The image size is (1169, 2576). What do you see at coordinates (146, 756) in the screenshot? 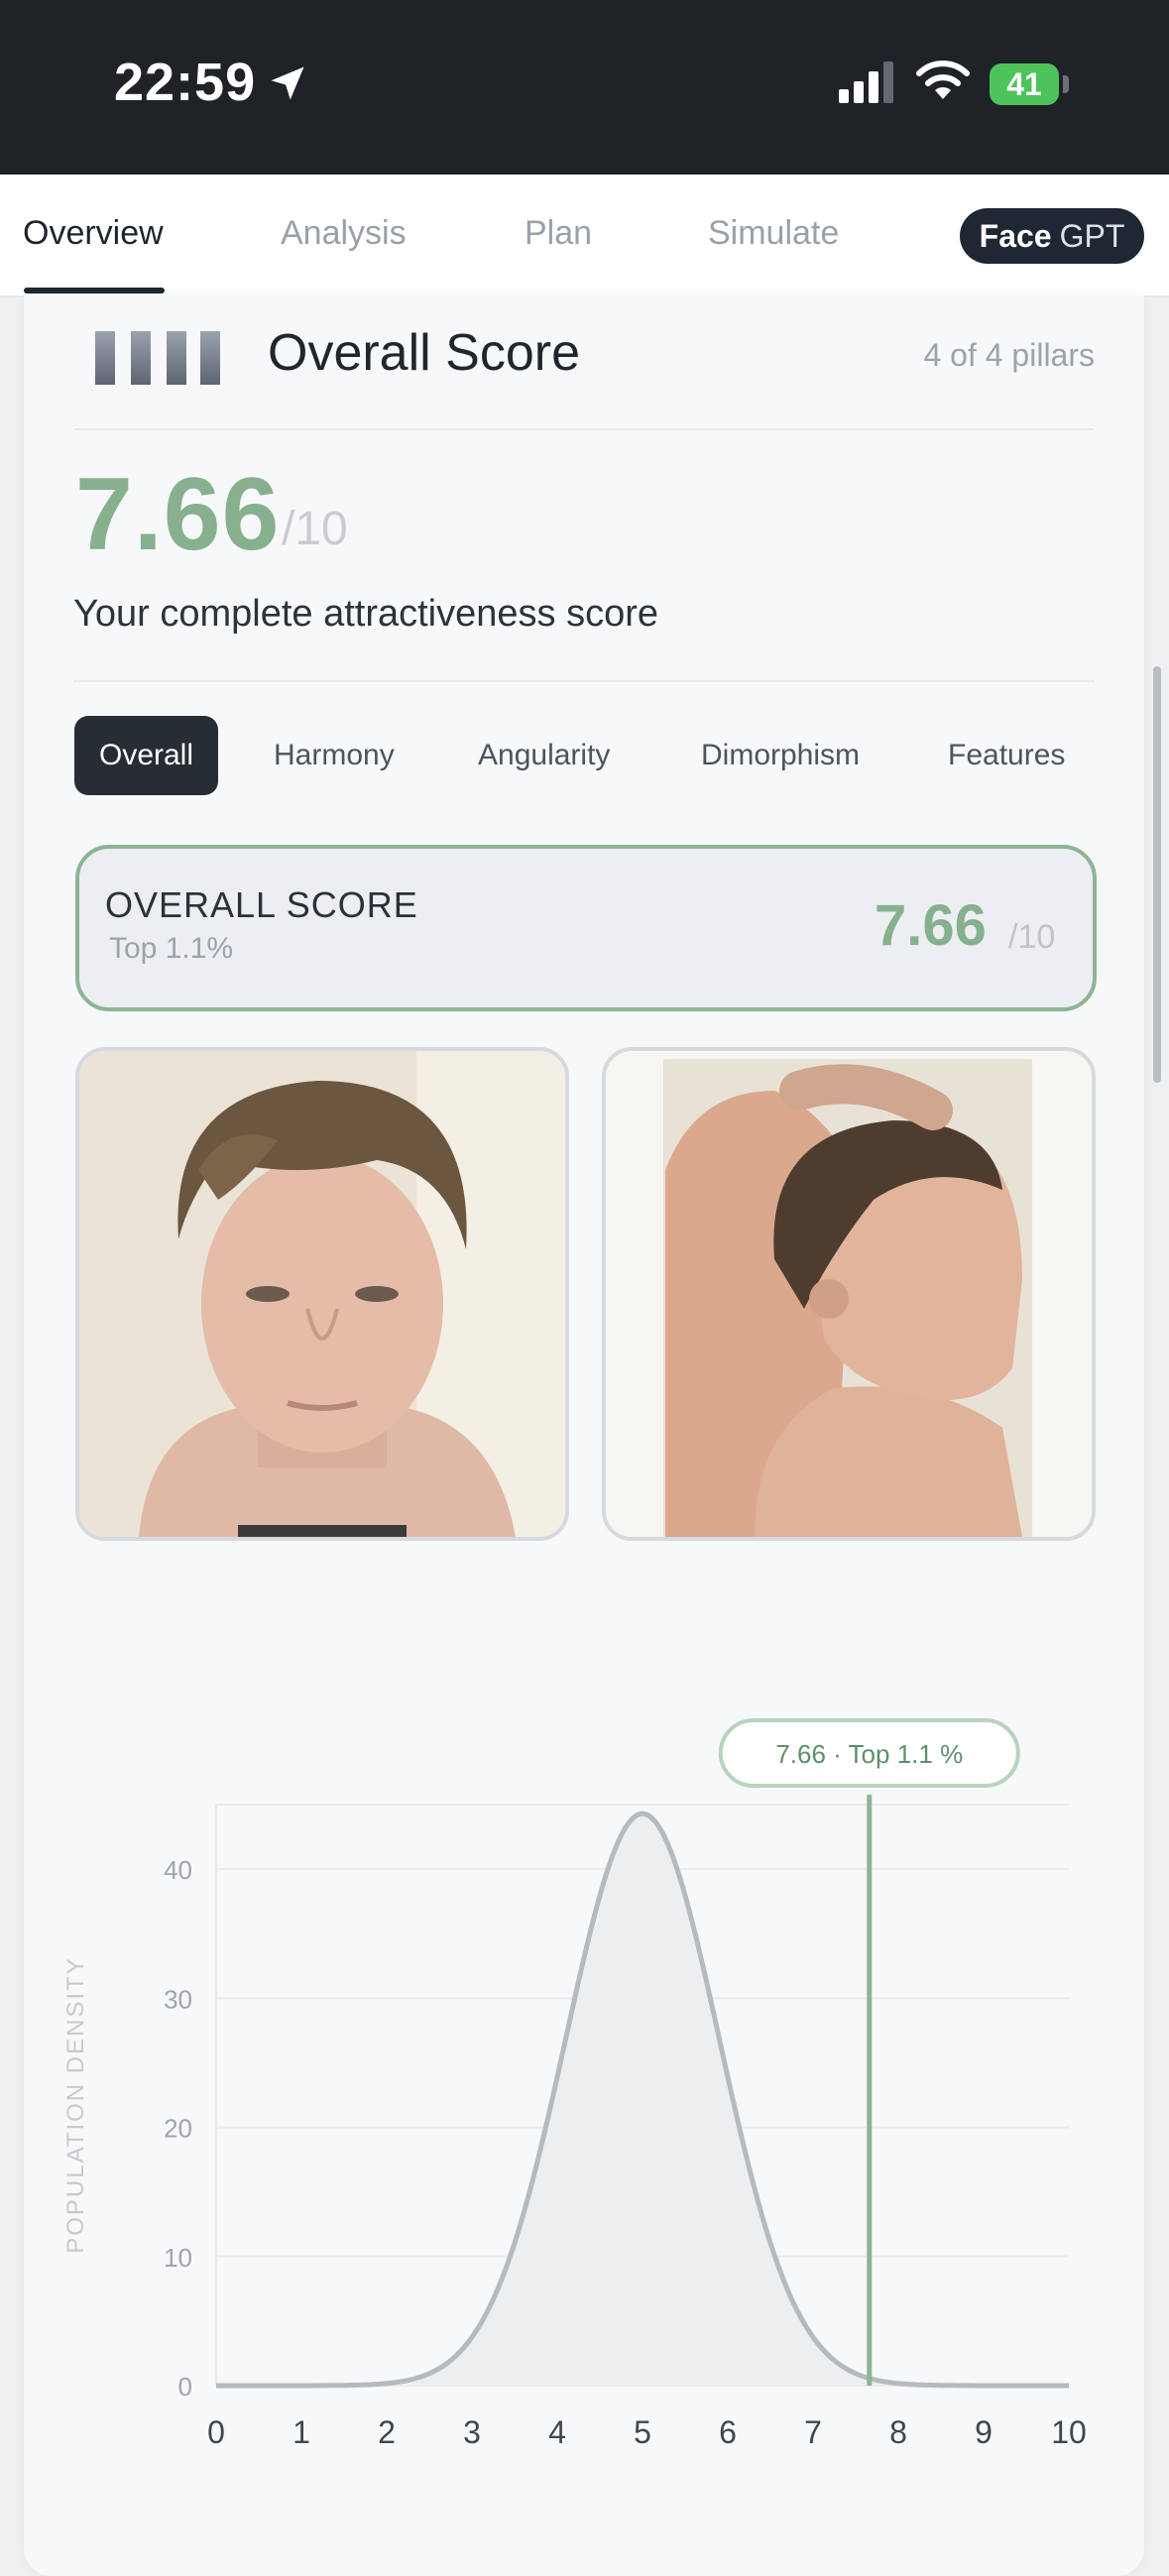
I see `subtab-overall: Overall` at bounding box center [146, 756].